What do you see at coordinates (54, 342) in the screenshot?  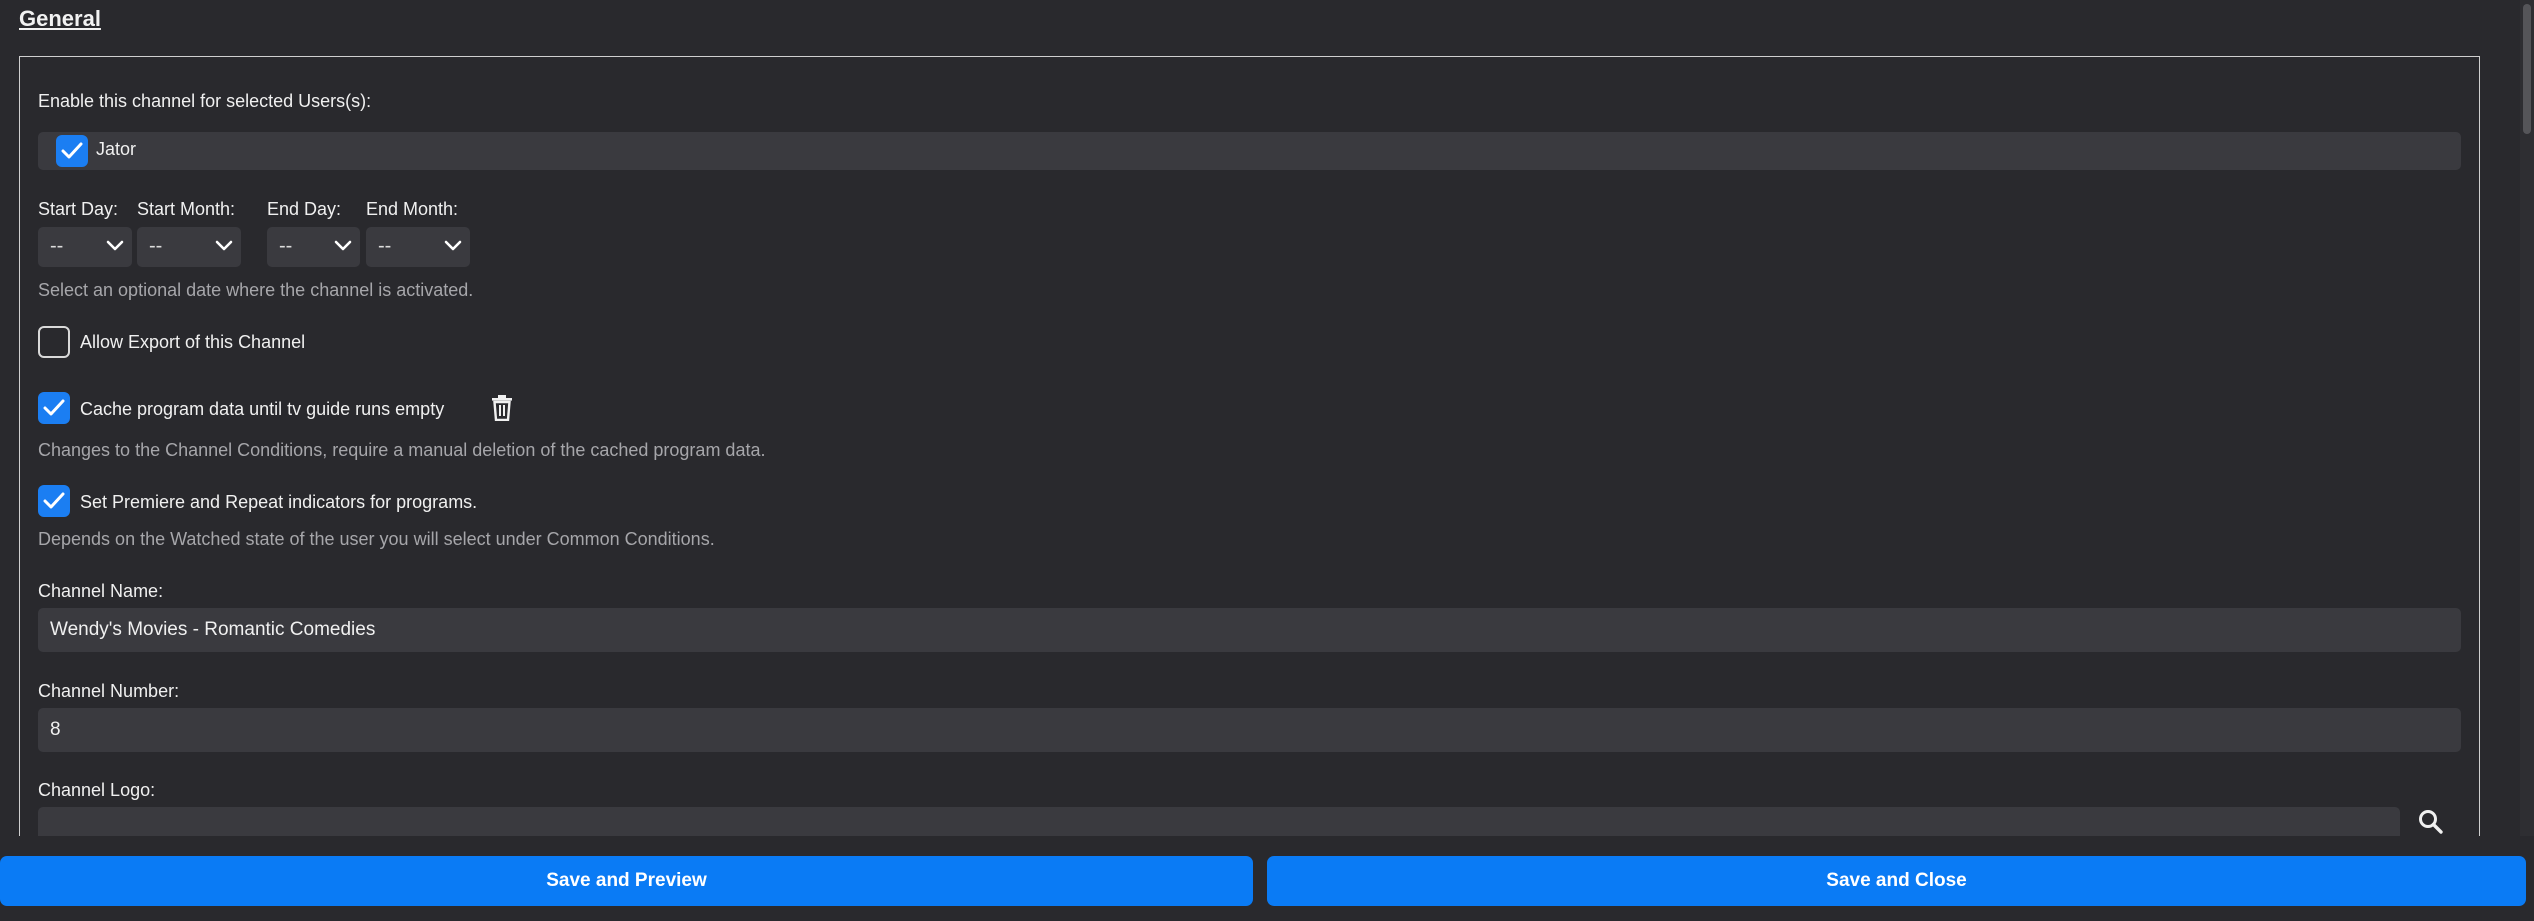 I see `allow-export-checkbox` at bounding box center [54, 342].